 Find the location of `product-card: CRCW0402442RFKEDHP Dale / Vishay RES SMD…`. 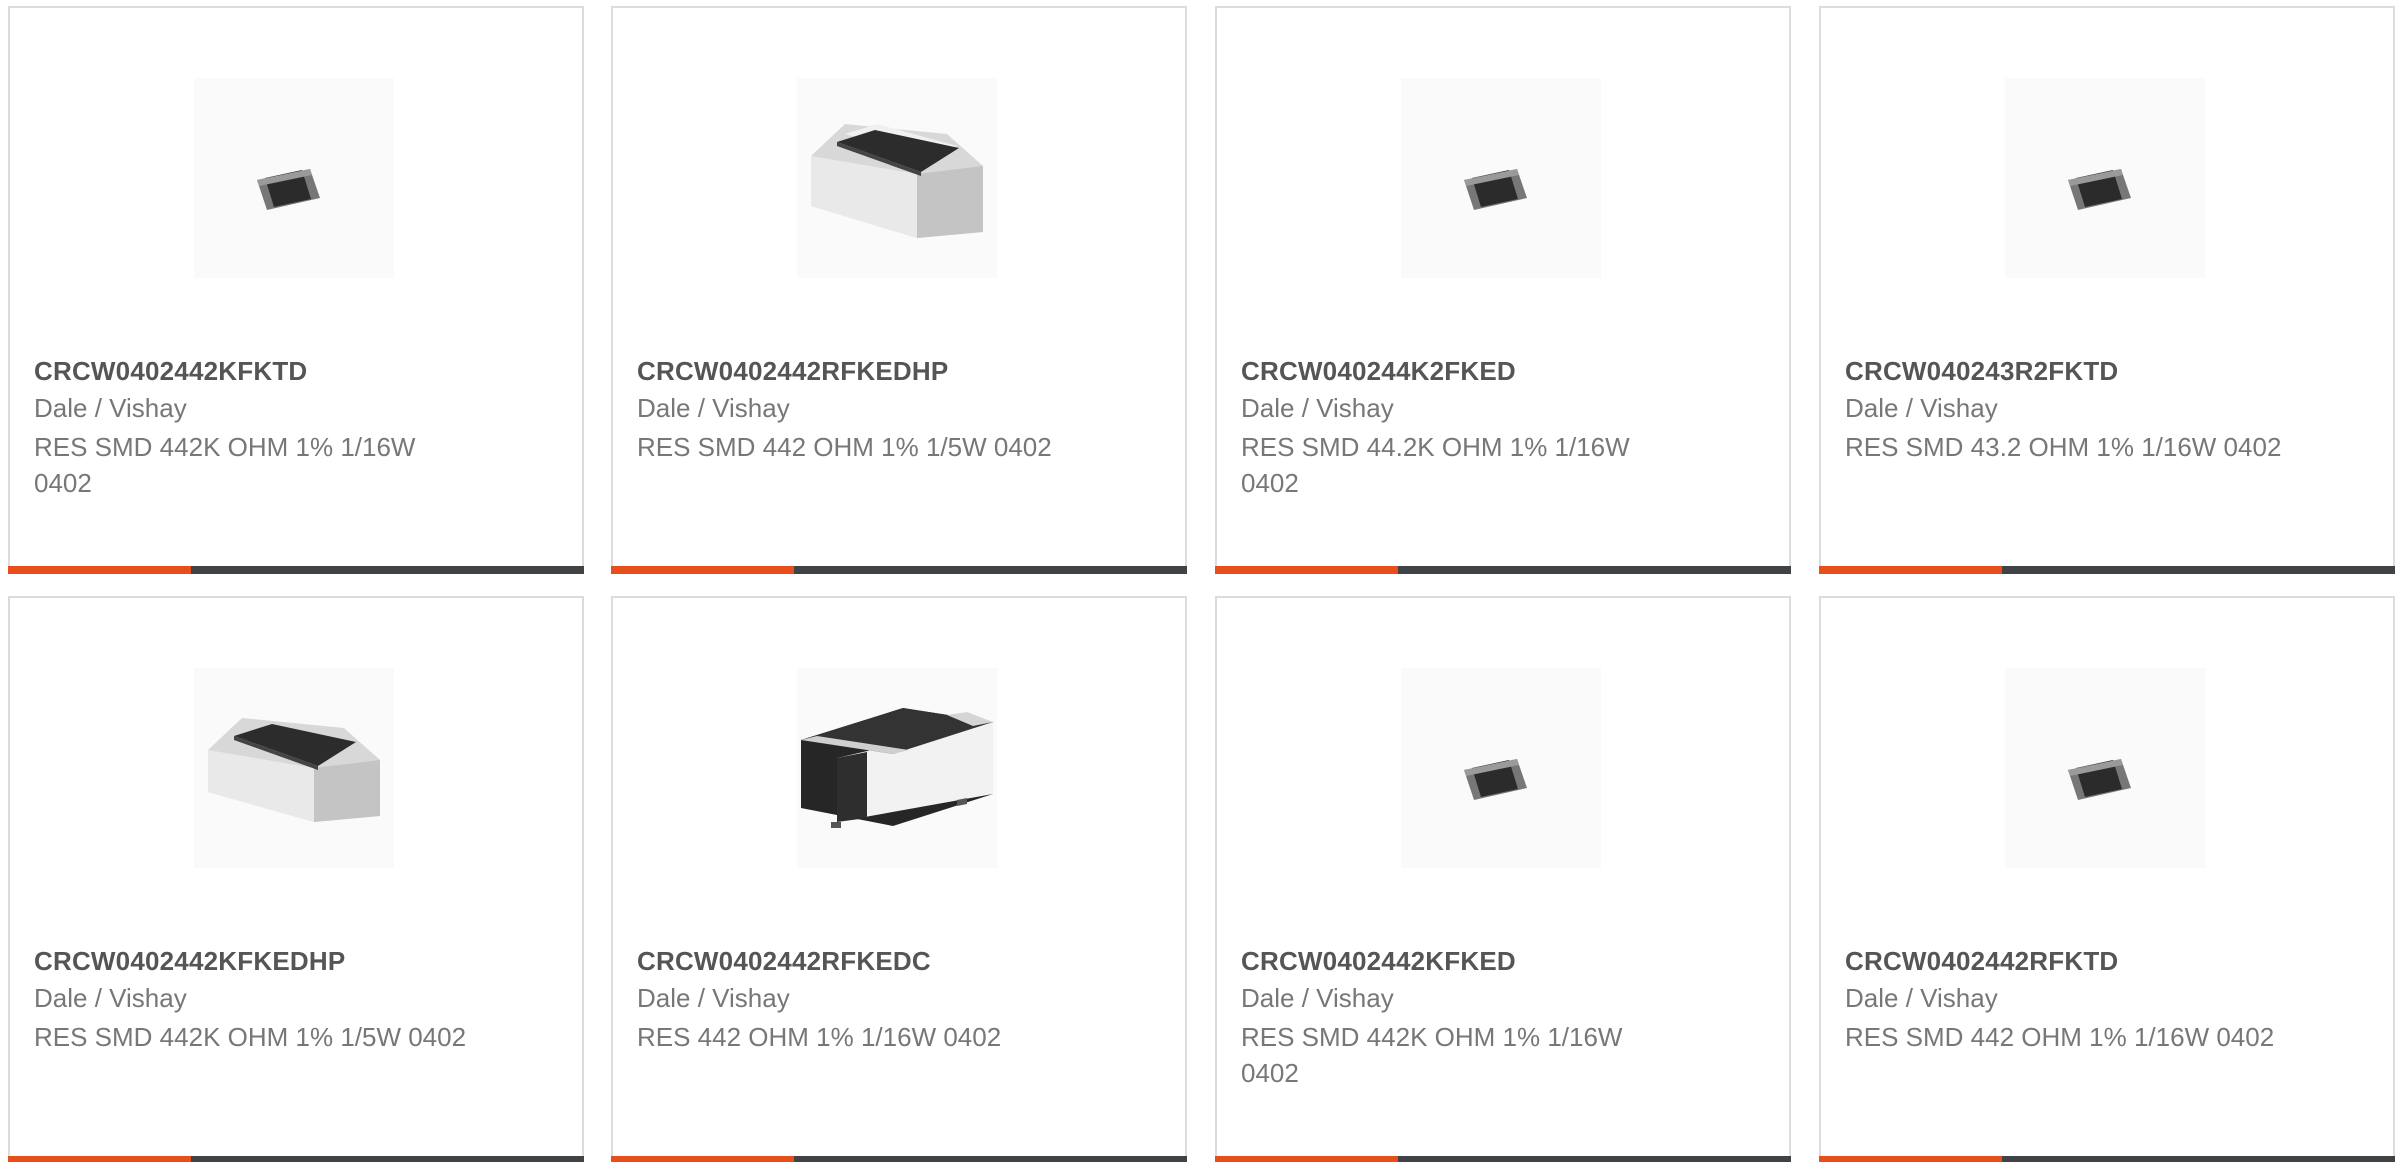

product-card: CRCW0402442RFKEDHP Dale / Vishay RES SMD… is located at coordinates (899, 290).